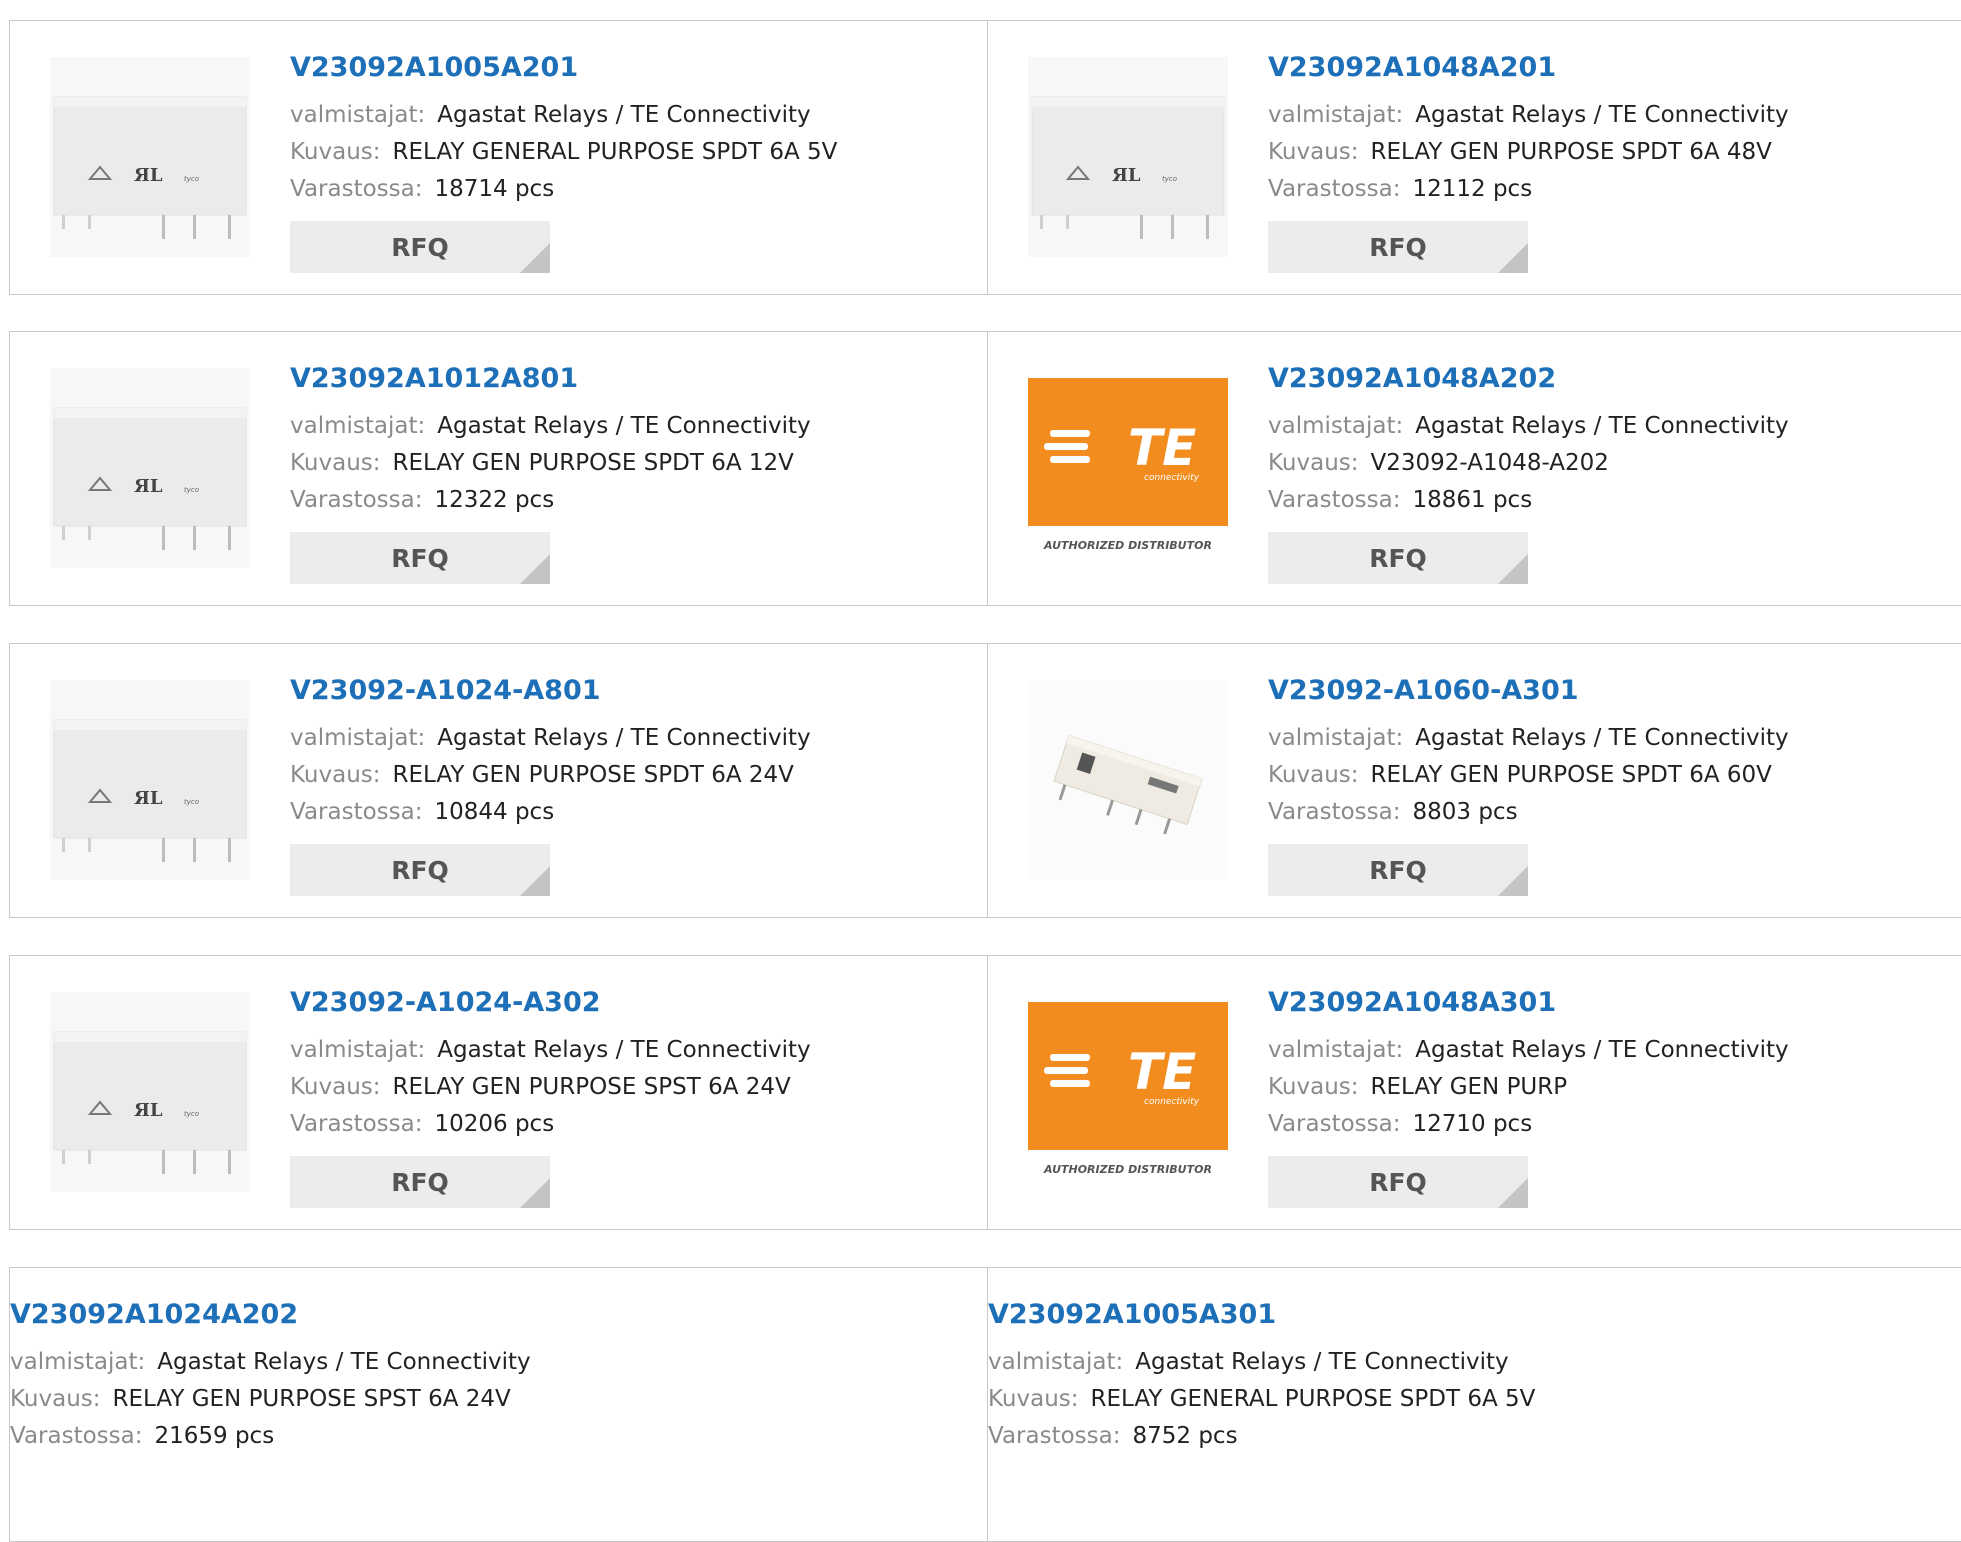 The width and height of the screenshot is (1961, 1542). What do you see at coordinates (1612, 500) in the screenshot?
I see `stock-row: Varastossa: 18861 pcs` at bounding box center [1612, 500].